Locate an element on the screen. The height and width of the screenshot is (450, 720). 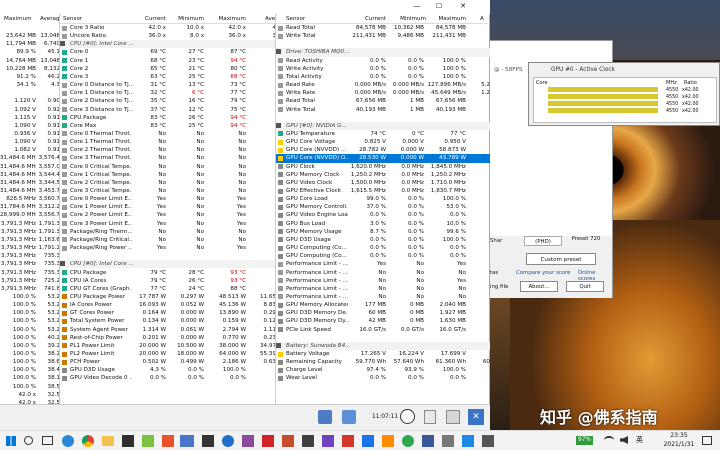
sensor-row: Battery Voltage 17.265 V 16.224 V 17.699 V is located at coordinates (383, 354).